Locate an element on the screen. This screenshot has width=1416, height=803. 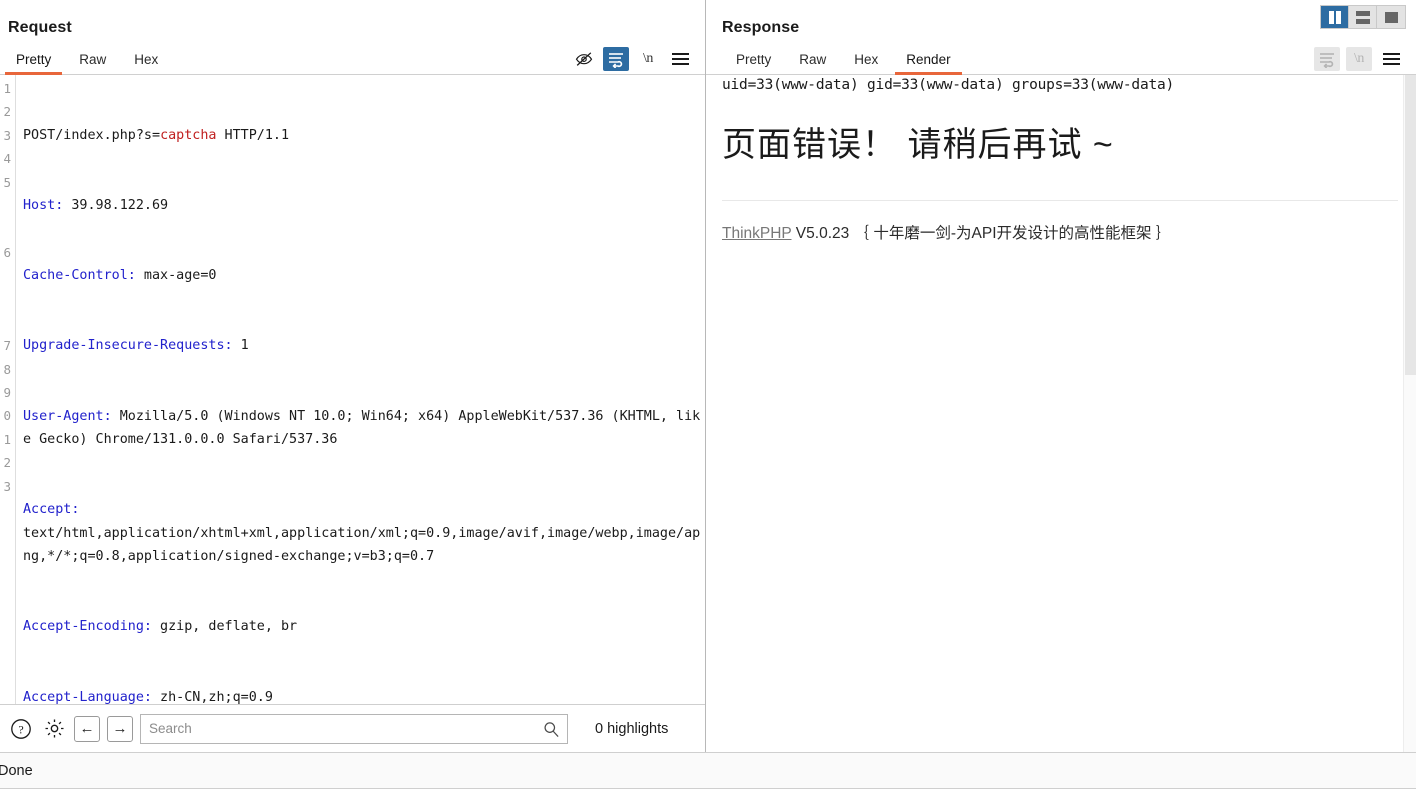
header-name: Accept: is located at coordinates (51, 510).